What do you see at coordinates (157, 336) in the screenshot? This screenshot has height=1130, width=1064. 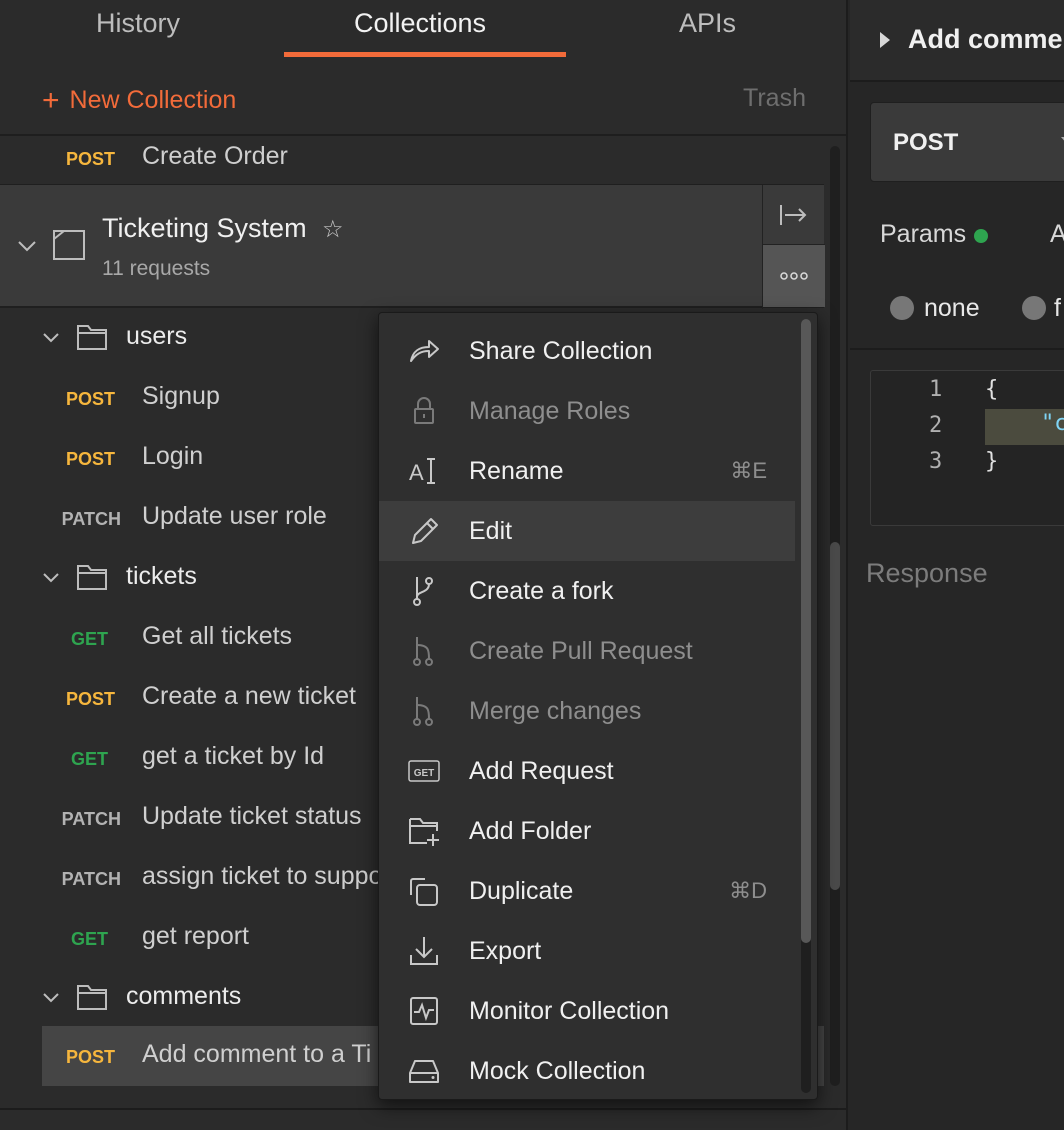 I see `folder-name: users` at bounding box center [157, 336].